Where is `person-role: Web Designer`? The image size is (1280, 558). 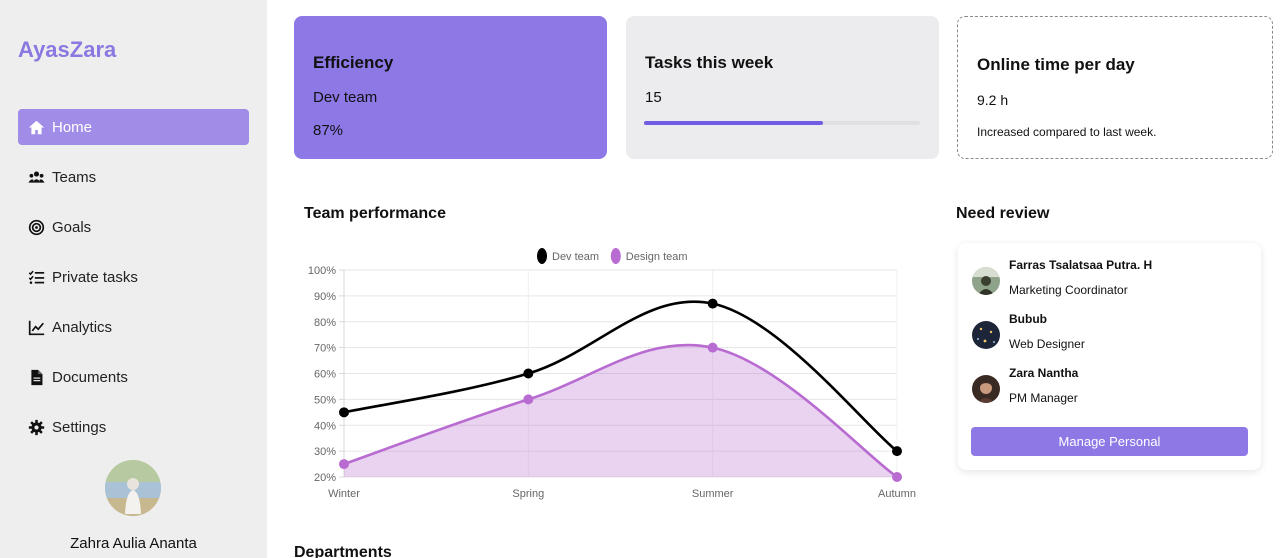 person-role: Web Designer is located at coordinates (1047, 344).